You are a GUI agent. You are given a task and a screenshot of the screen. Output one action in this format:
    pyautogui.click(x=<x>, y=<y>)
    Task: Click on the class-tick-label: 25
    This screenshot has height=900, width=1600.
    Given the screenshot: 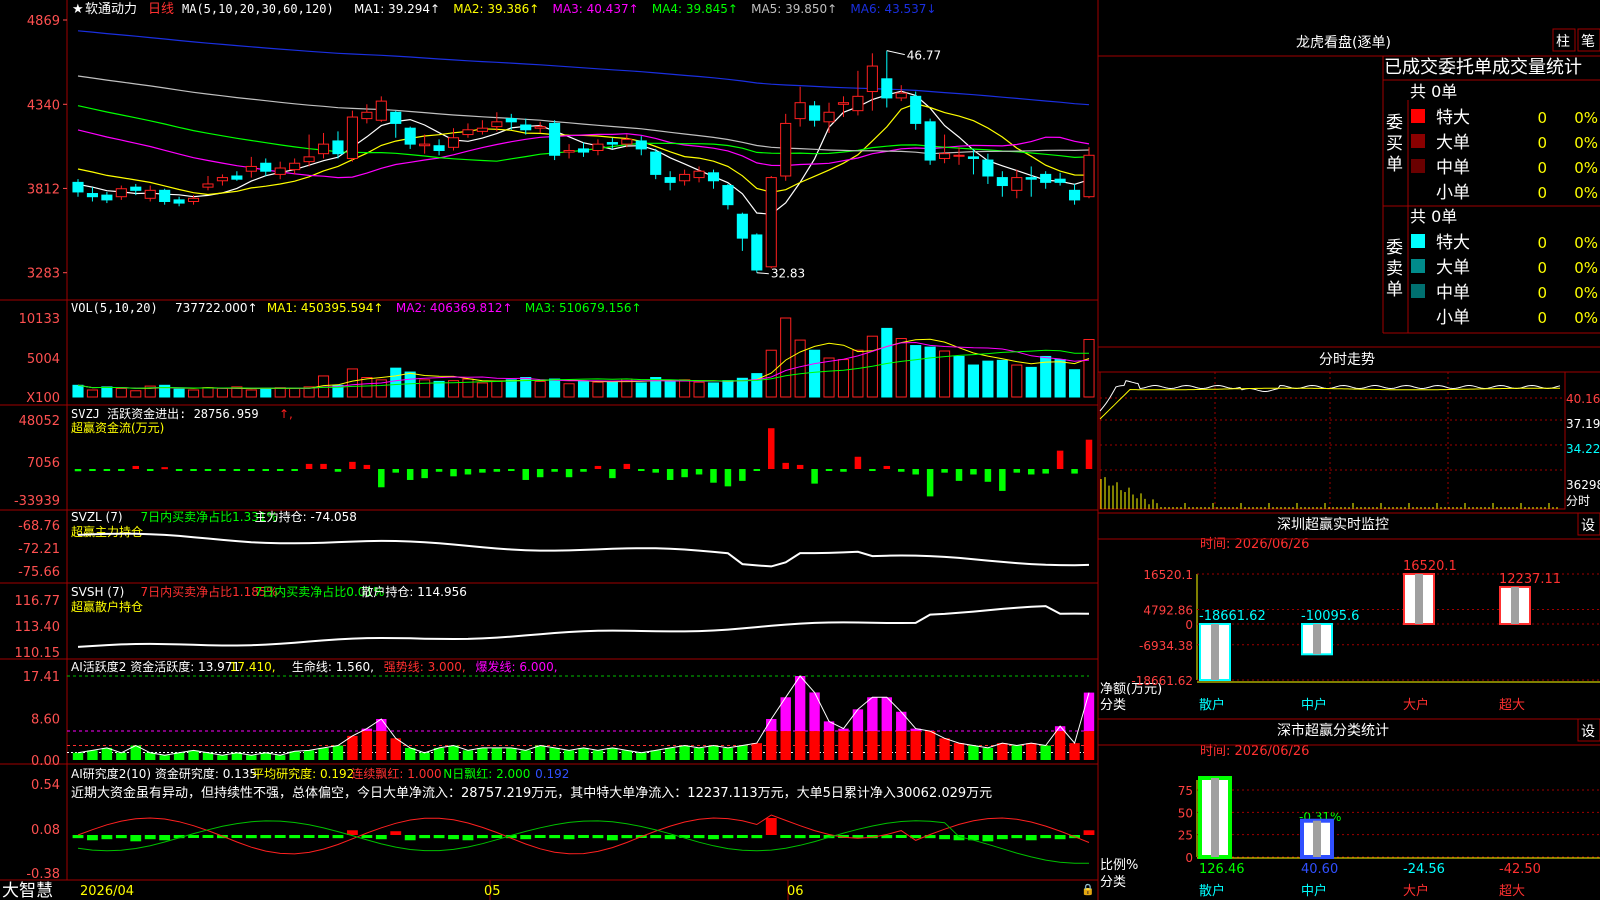 What is the action you would take?
    pyautogui.click(x=1185, y=836)
    